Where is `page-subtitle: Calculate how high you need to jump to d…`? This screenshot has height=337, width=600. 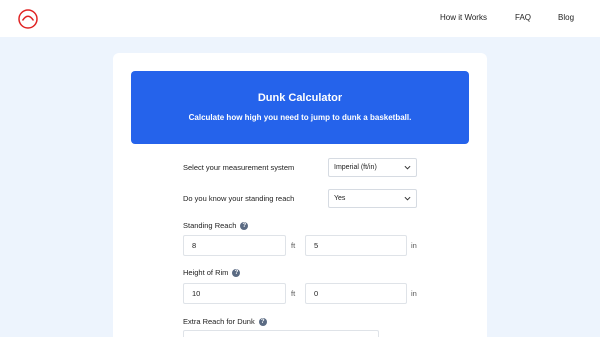 page-subtitle: Calculate how high you need to jump to d… is located at coordinates (300, 117).